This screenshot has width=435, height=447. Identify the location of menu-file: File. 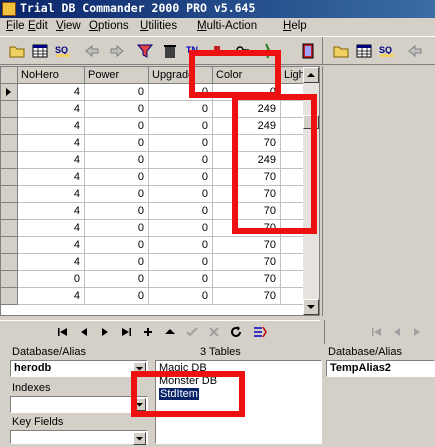
(15, 26).